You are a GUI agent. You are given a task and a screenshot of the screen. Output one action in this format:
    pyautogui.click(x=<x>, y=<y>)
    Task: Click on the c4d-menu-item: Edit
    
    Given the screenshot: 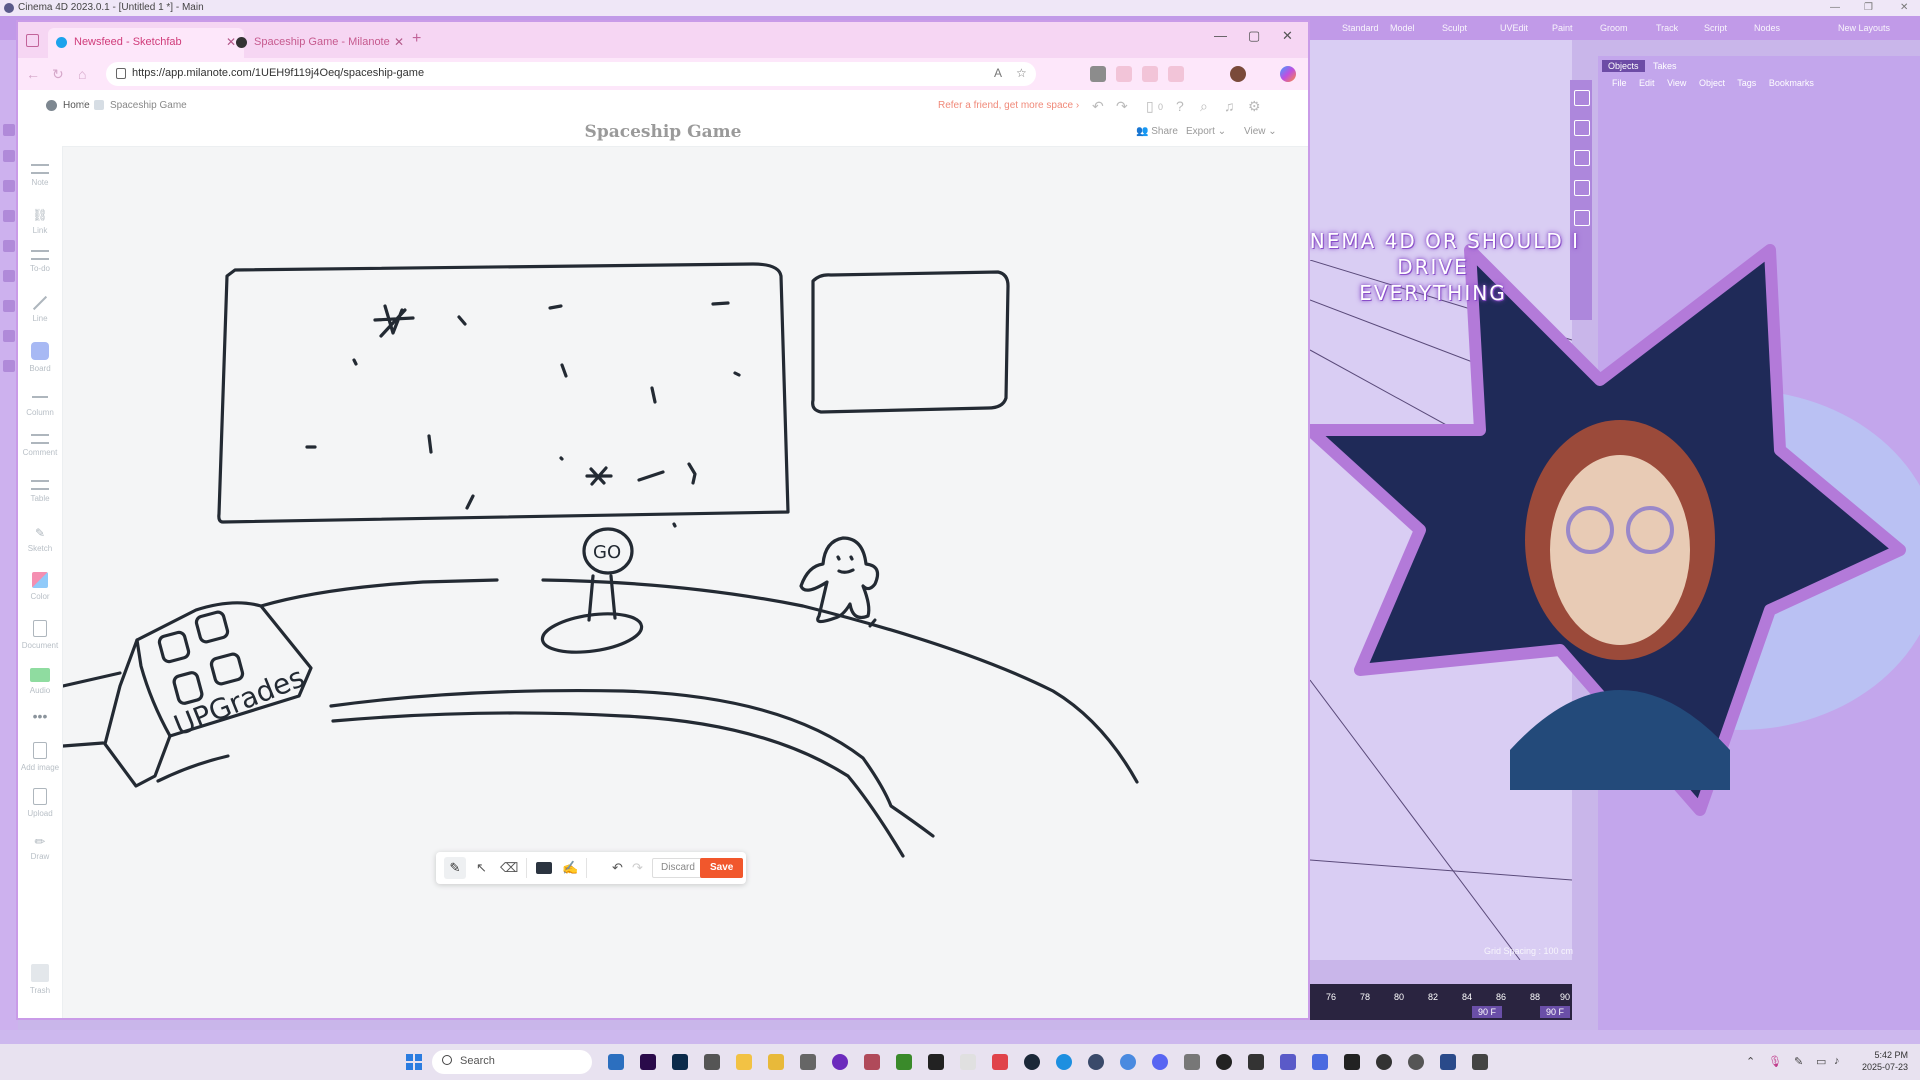 What is the action you would take?
    pyautogui.click(x=1647, y=83)
    